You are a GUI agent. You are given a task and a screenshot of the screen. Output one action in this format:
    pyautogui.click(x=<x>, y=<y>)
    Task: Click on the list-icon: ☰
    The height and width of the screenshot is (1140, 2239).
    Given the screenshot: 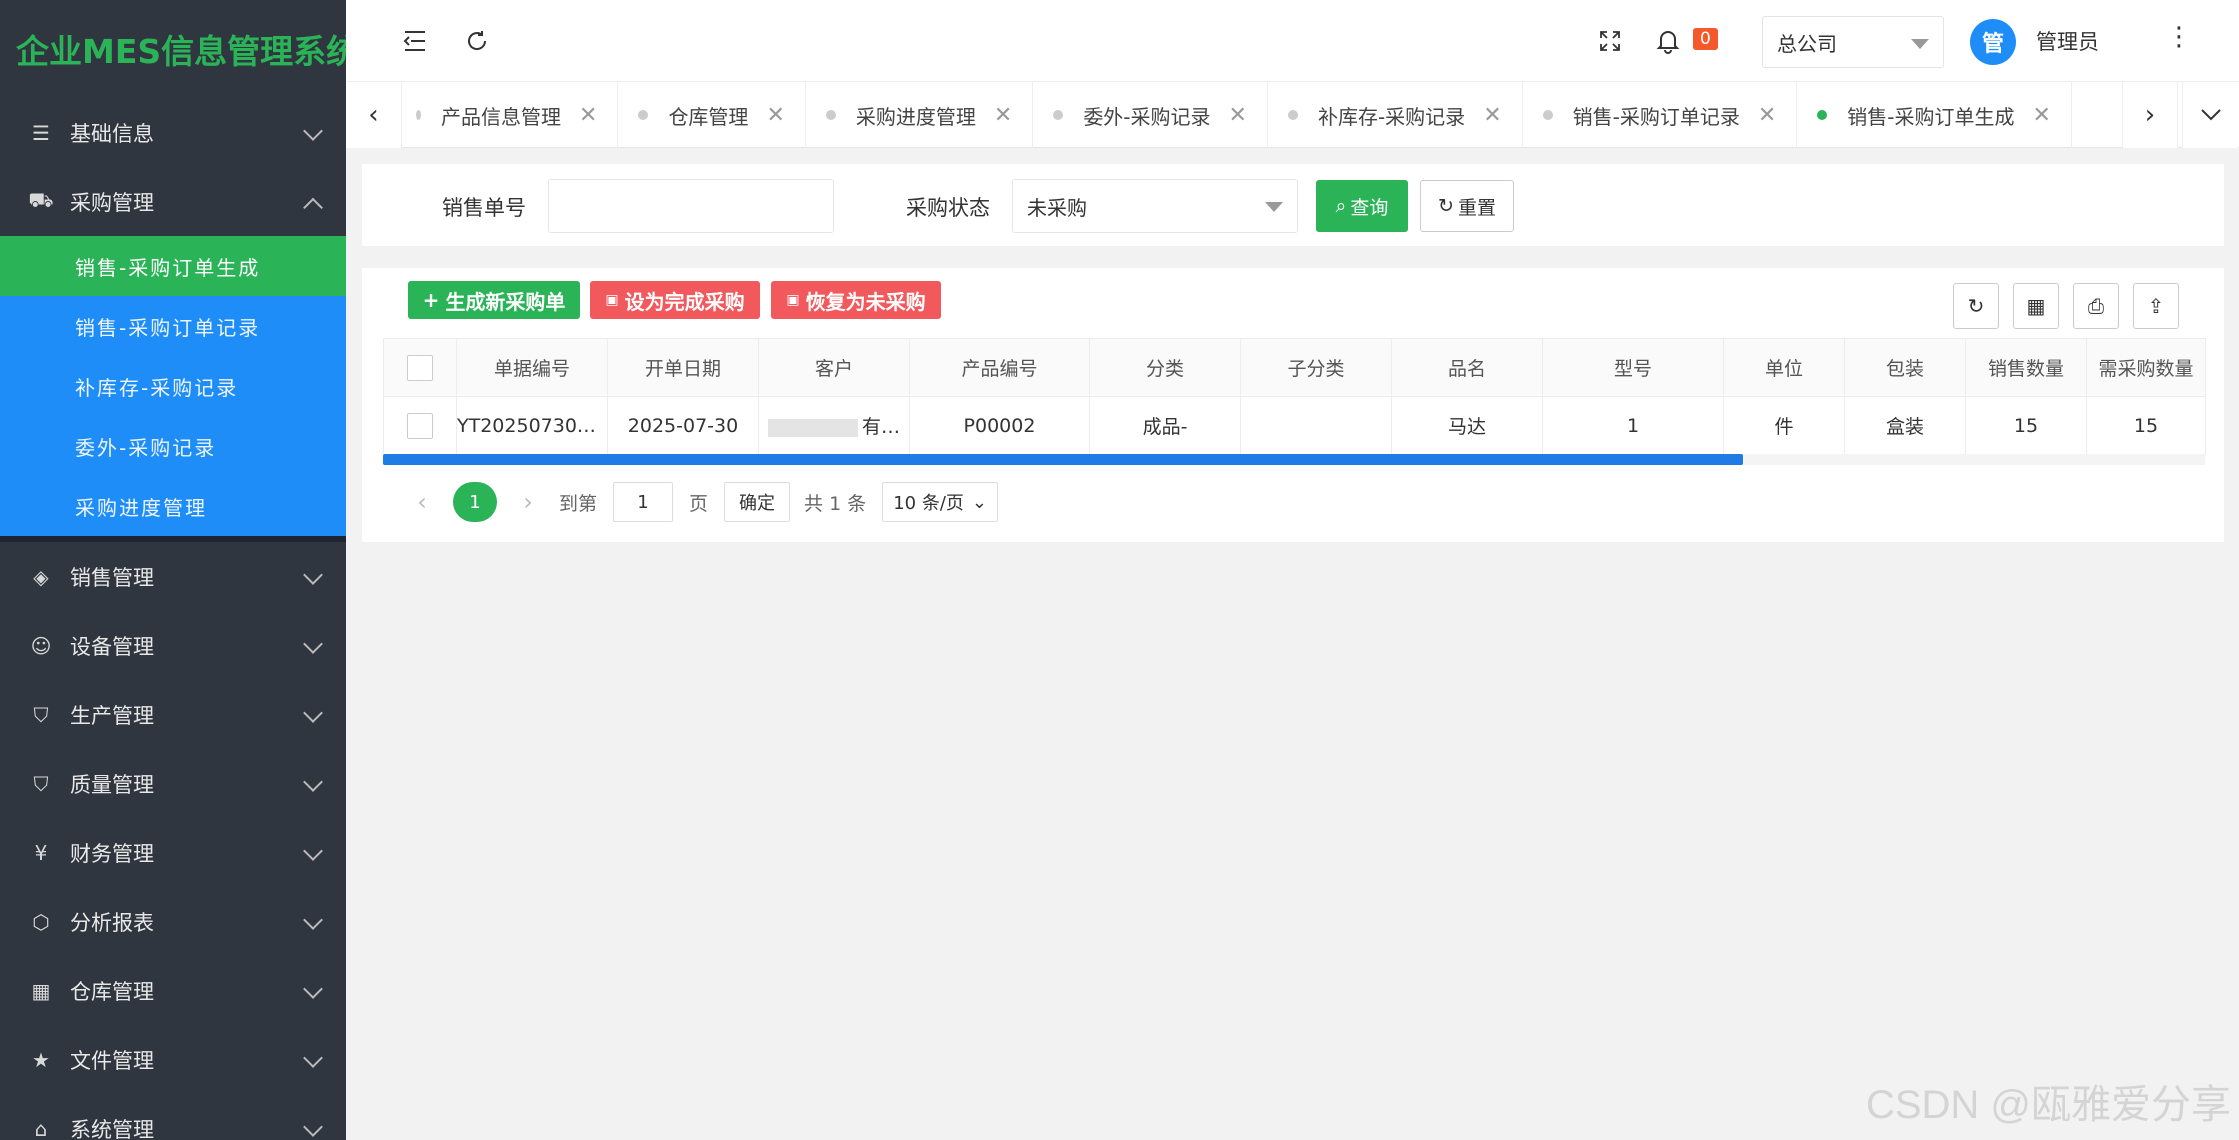 What is the action you would take?
    pyautogui.click(x=41, y=132)
    